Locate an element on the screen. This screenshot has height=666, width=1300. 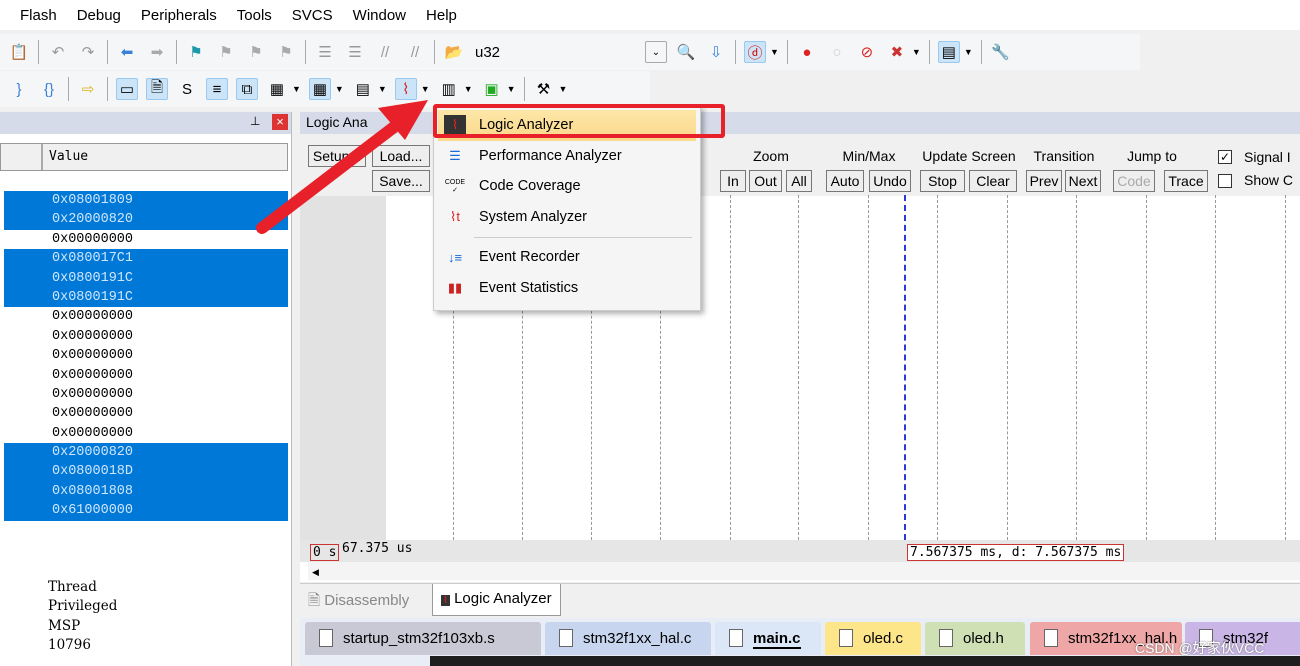
scroll-left-icon: ◀ is located at coordinates (313, 572).